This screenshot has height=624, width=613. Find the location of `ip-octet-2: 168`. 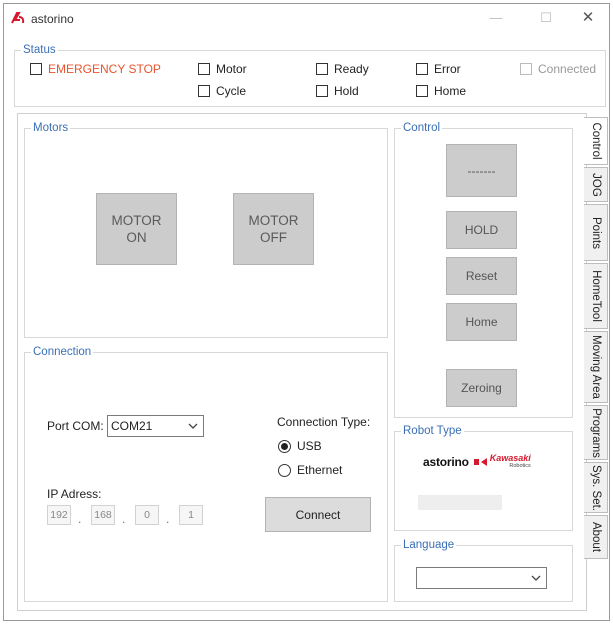

ip-octet-2: 168 is located at coordinates (103, 515).